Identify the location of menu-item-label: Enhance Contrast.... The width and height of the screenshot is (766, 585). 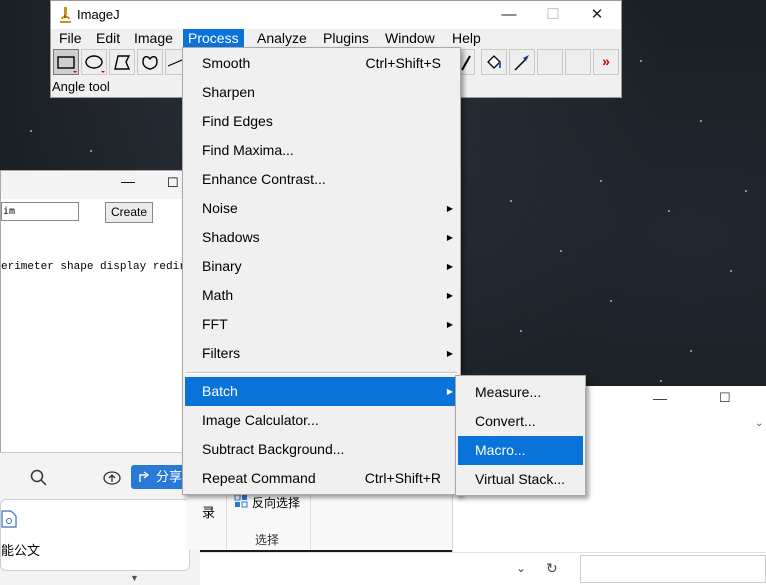
(264, 179).